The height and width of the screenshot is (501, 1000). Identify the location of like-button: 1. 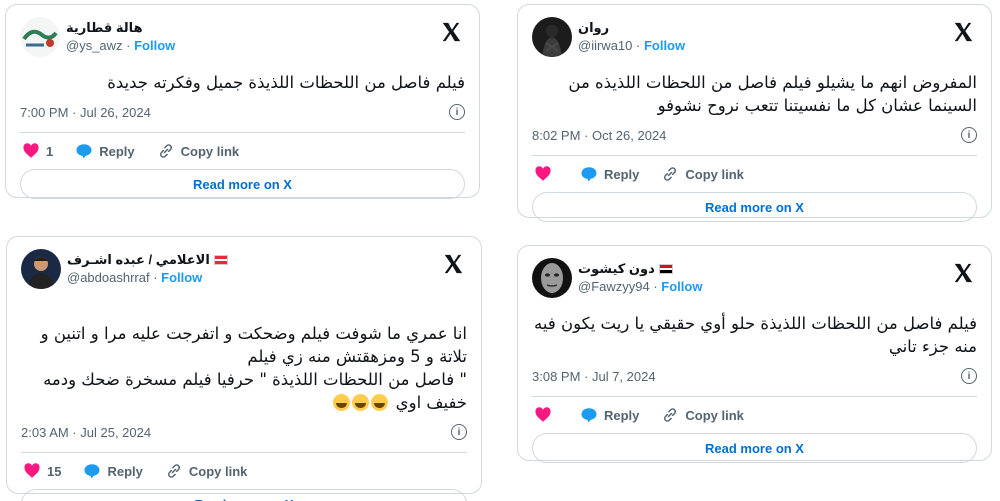
(37, 151).